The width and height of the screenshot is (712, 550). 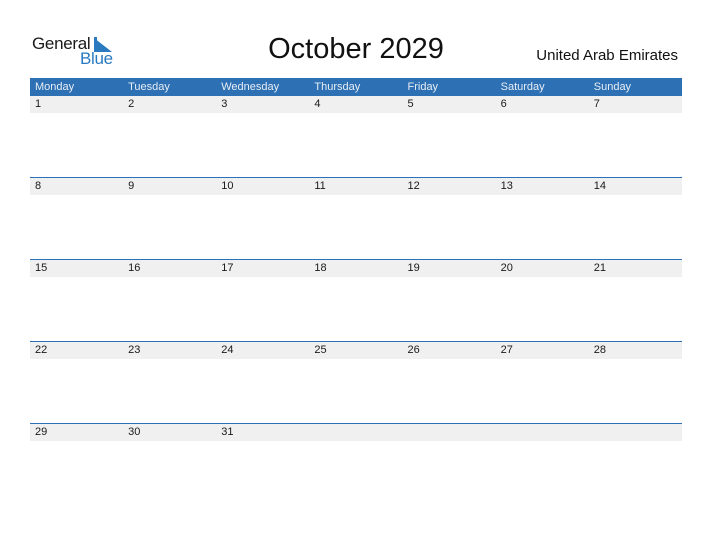 What do you see at coordinates (413, 268) in the screenshot?
I see `day-cell: 19` at bounding box center [413, 268].